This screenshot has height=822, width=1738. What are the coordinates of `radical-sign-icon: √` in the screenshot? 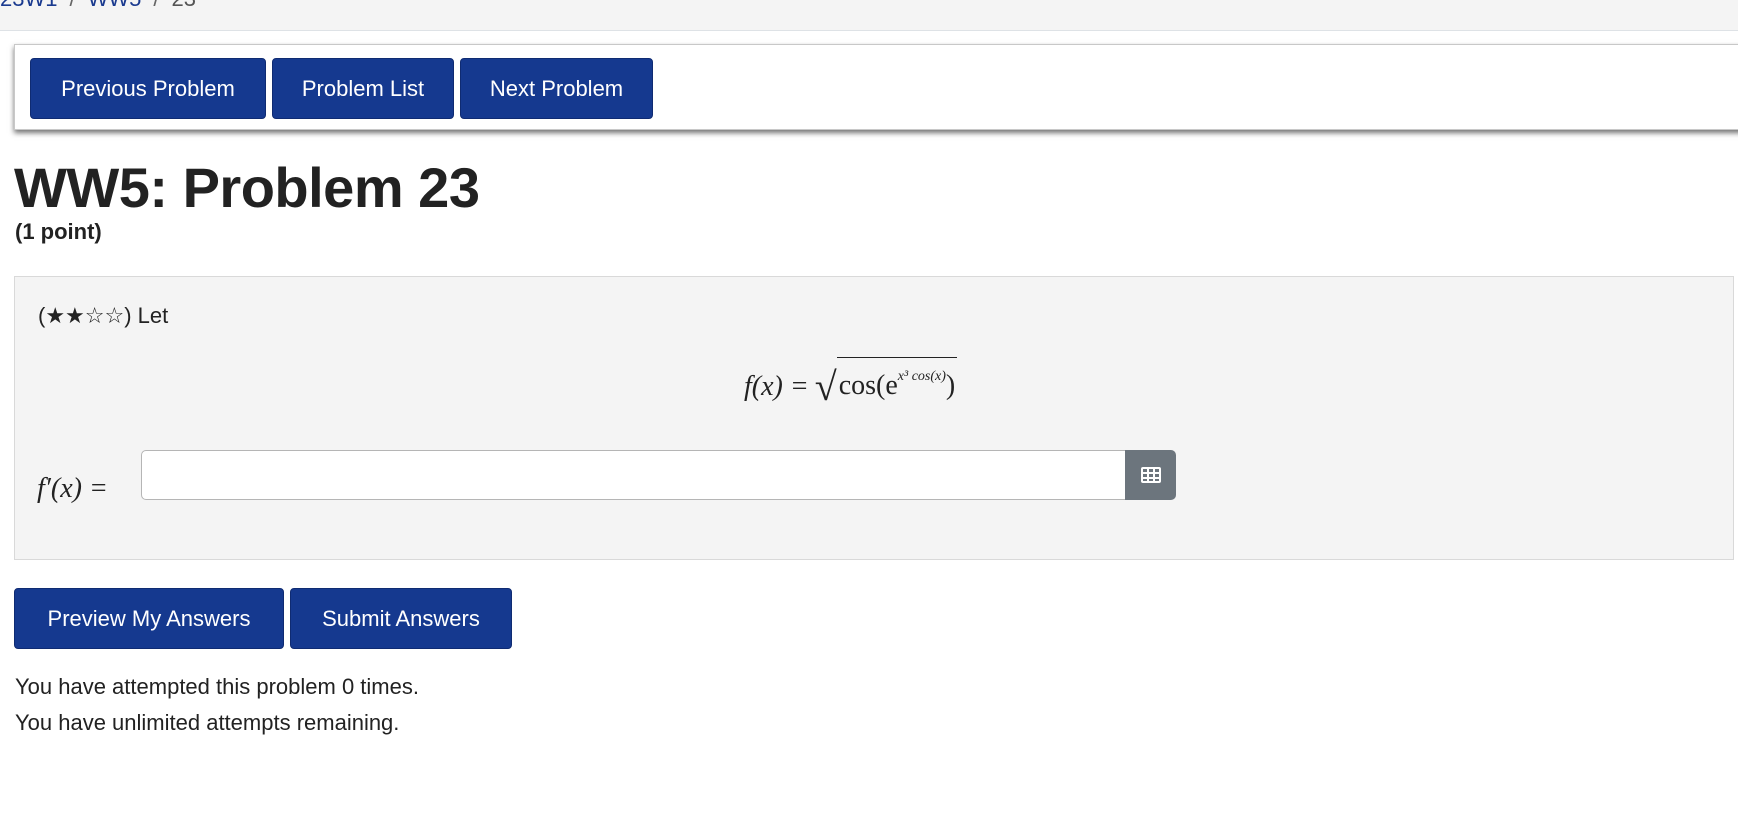 It's located at (825, 386).